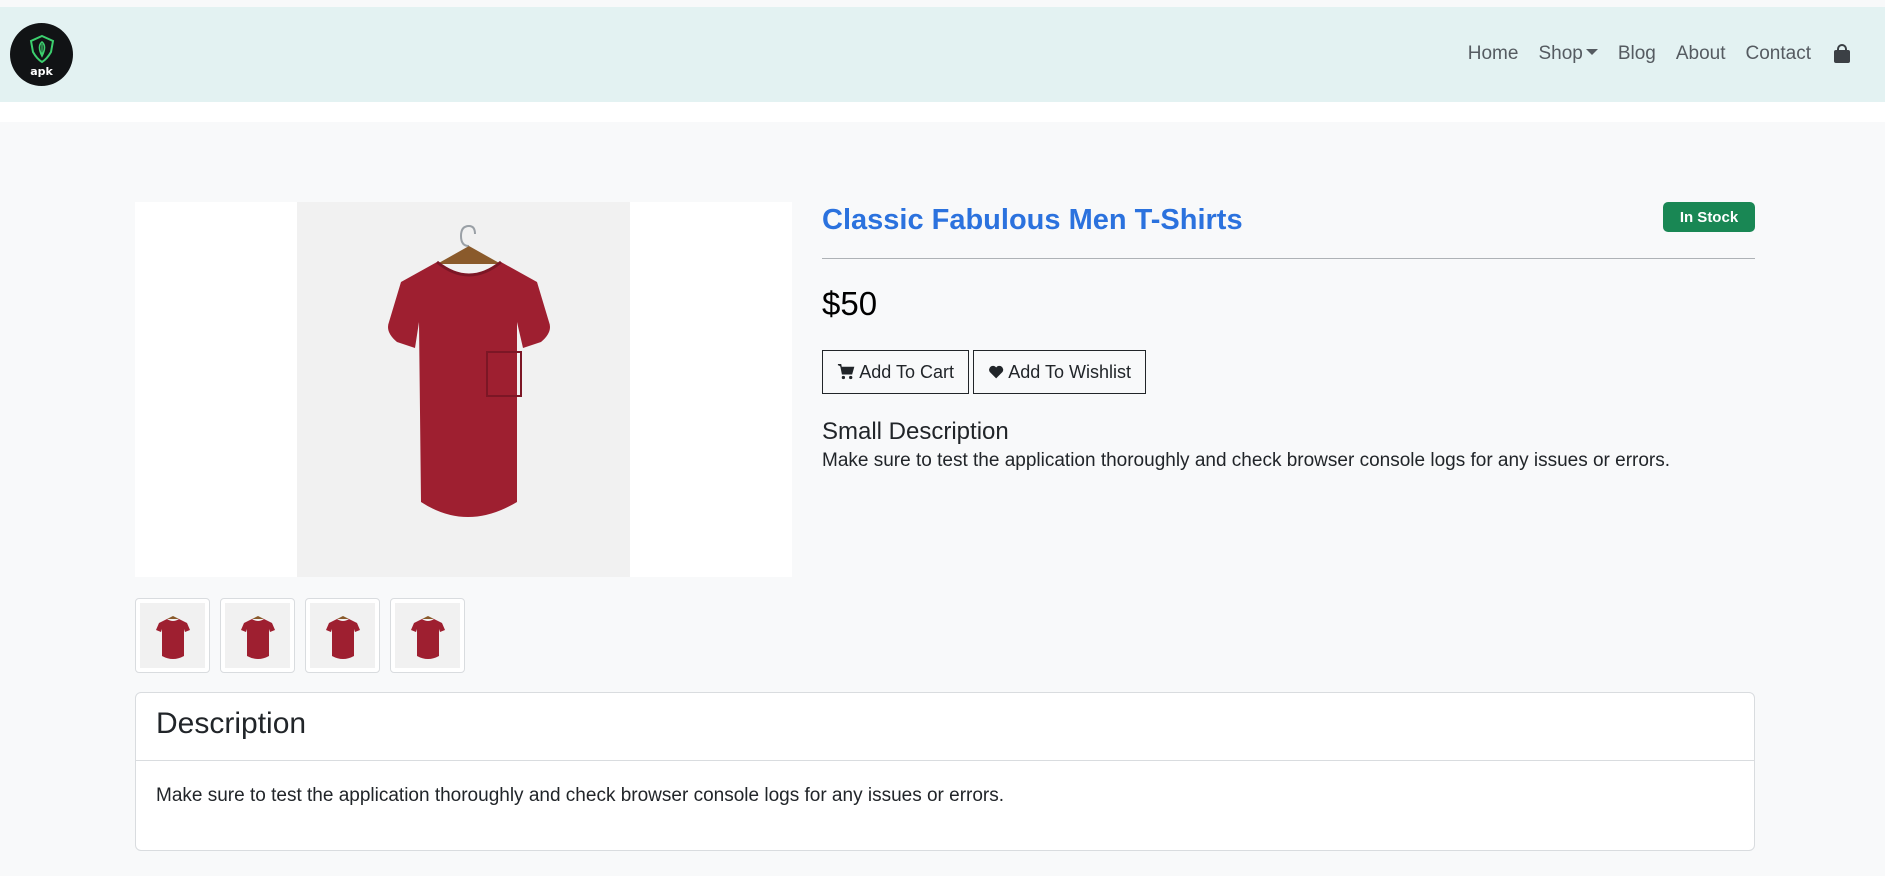 This screenshot has height=876, width=1885. I want to click on add-to-cart-button: Add To Cart, so click(895, 372).